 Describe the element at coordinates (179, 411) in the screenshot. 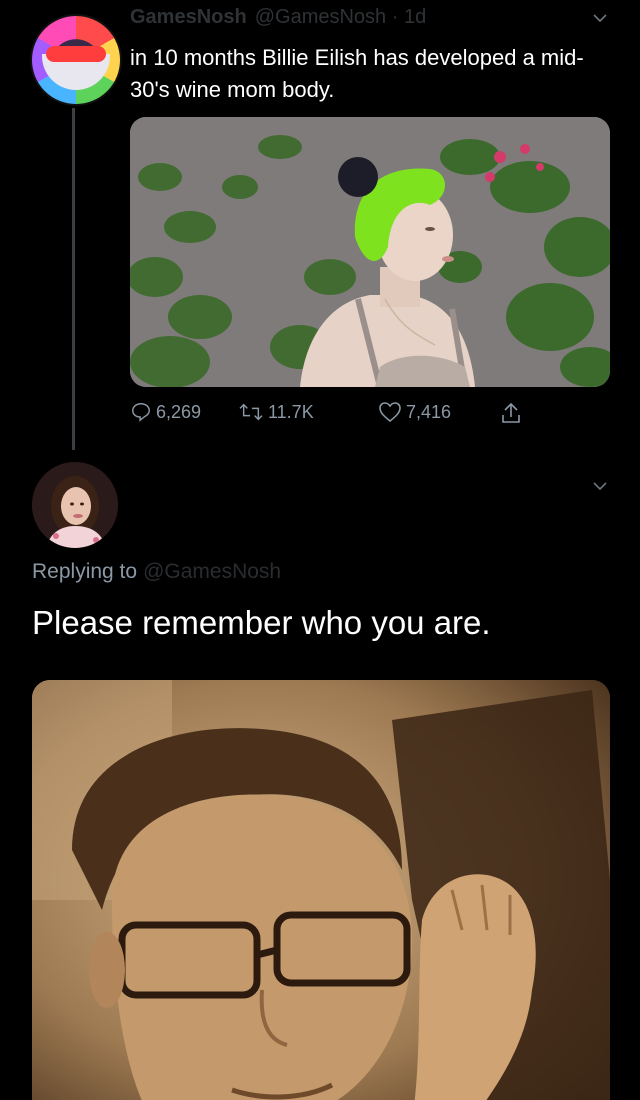

I see `reply-count: 6,269` at that location.